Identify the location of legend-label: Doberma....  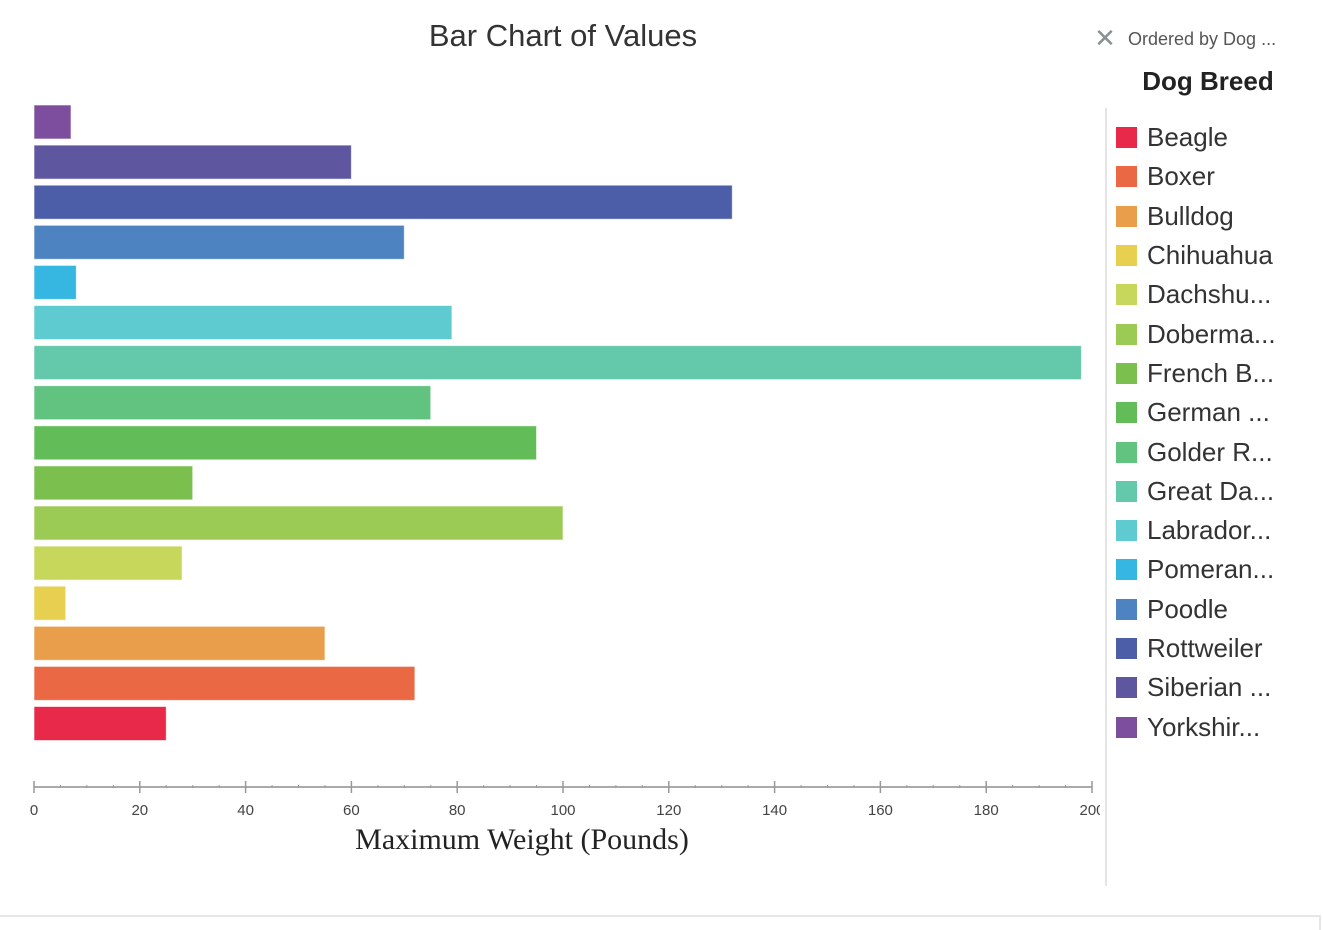
(1211, 333).